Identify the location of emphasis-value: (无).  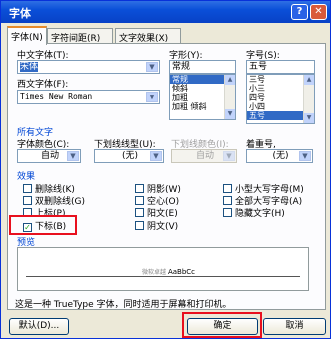
(280, 156).